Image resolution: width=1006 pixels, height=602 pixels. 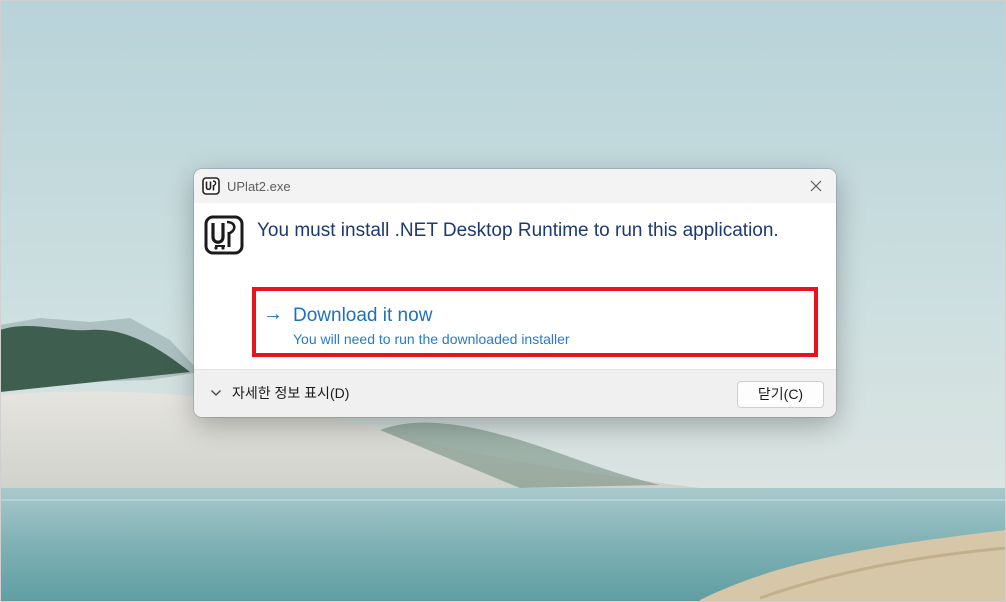 I want to click on window-close-button, so click(x=816, y=186).